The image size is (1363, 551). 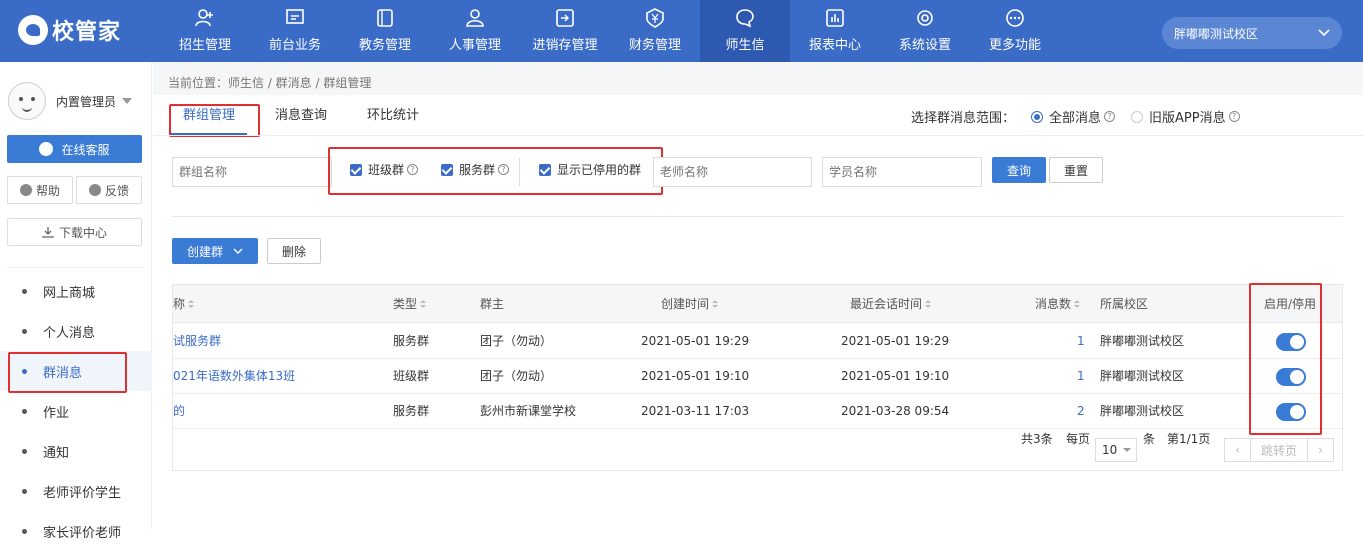 I want to click on nav-item-label: 人事管理, so click(x=474, y=45).